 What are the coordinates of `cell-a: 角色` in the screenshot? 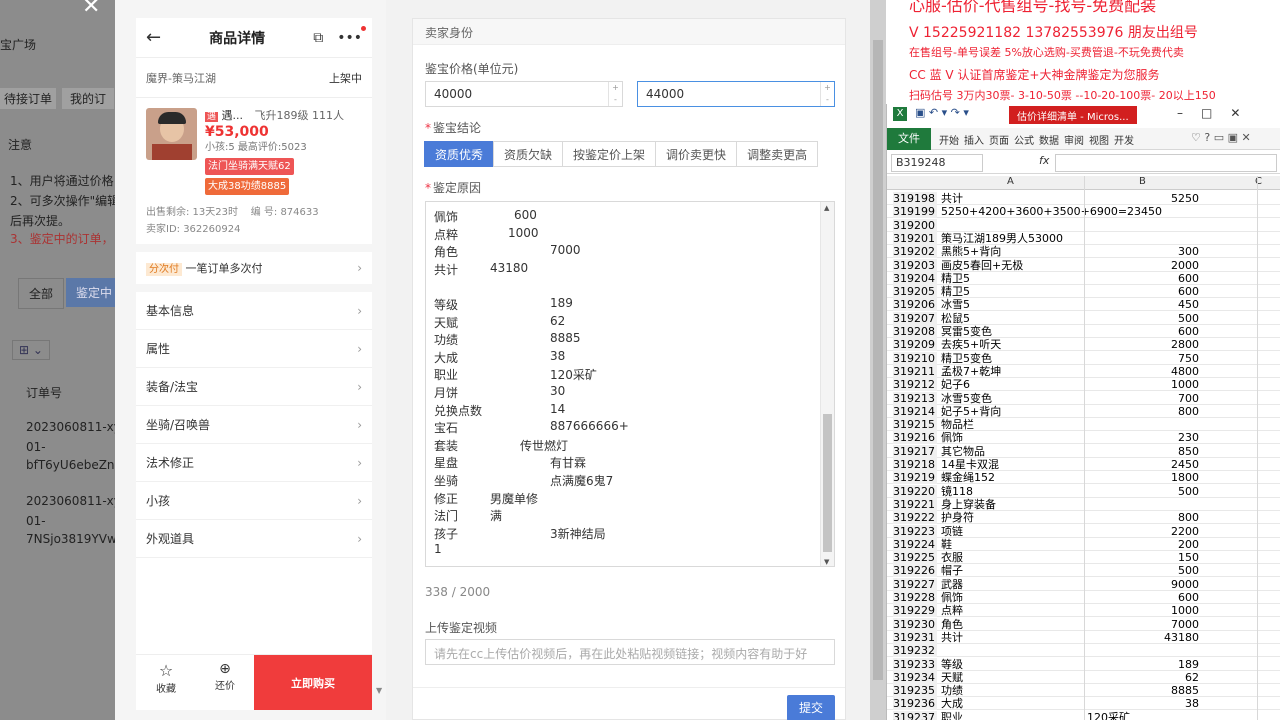 It's located at (952, 624).